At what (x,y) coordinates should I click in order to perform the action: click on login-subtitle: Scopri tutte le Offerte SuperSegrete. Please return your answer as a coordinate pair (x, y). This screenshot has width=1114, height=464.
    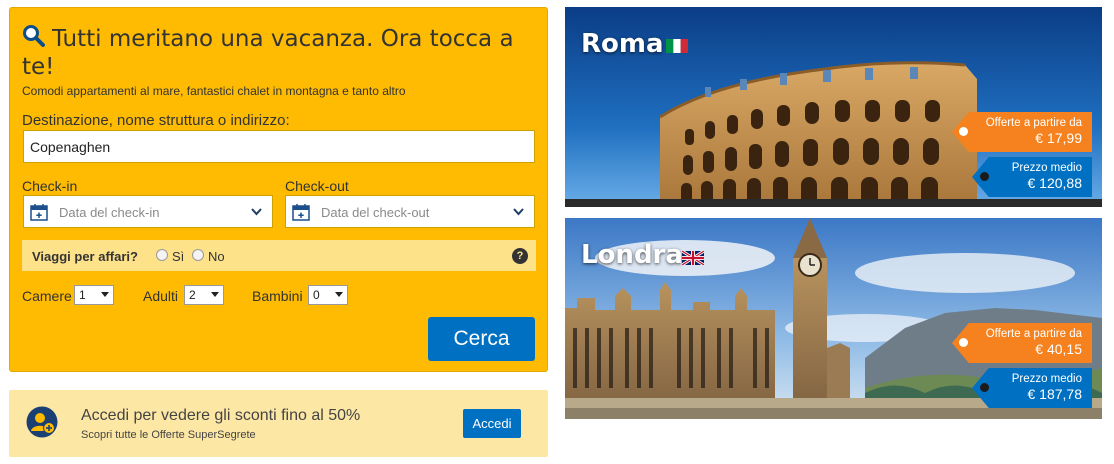
    Looking at the image, I should click on (168, 435).